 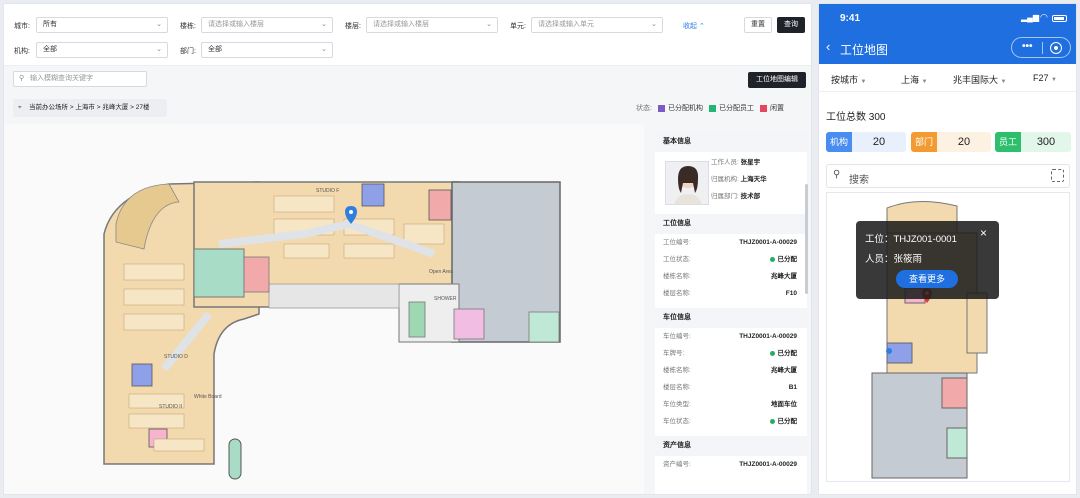 I want to click on stat-staff: 员工 300, so click(x=1033, y=142).